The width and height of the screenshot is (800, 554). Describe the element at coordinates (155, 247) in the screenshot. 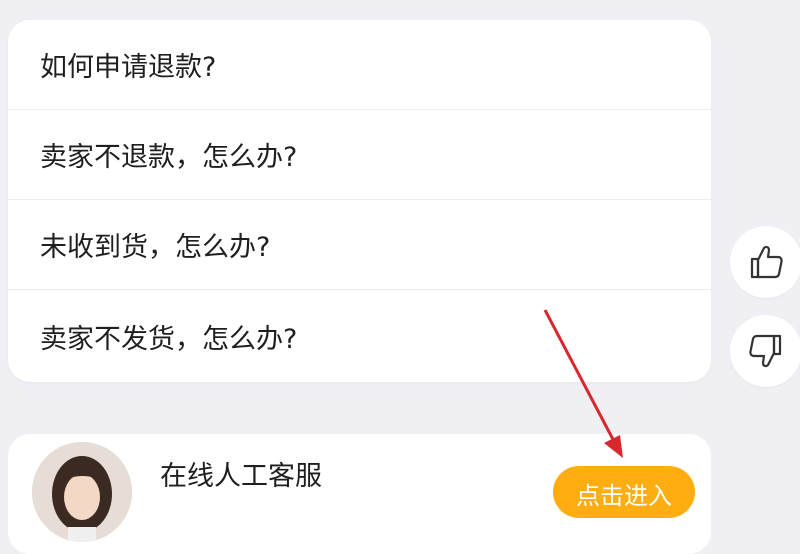

I see `faq-item-label: 未收到货，怎么办?` at that location.